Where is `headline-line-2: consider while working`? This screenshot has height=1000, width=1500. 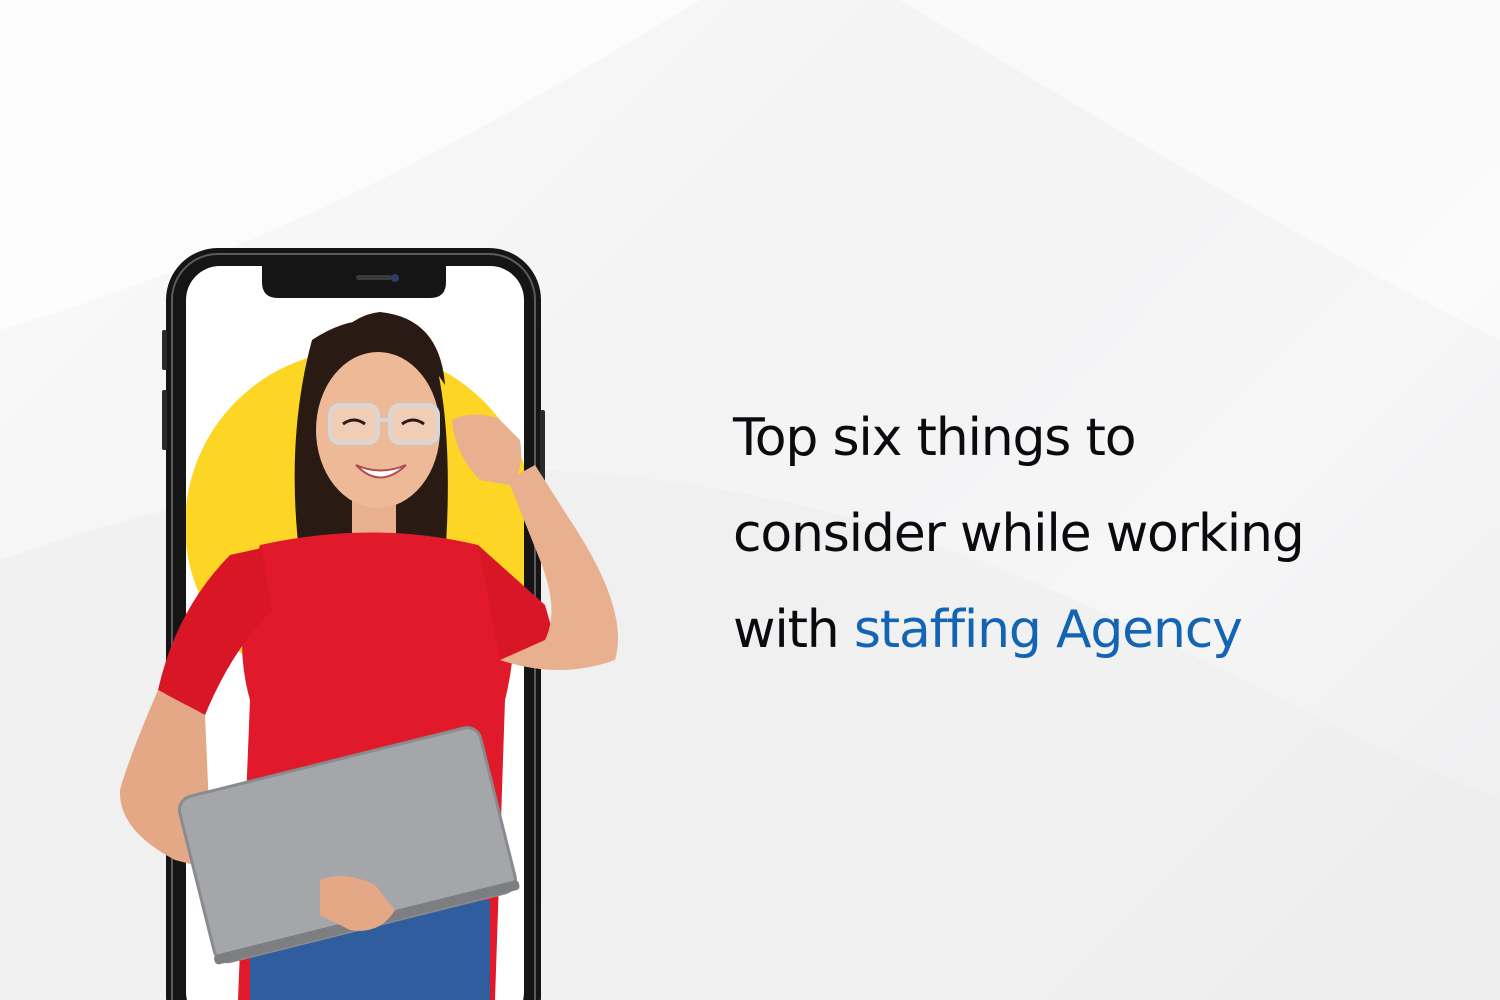
headline-line-2: consider while working is located at coordinates (1019, 534).